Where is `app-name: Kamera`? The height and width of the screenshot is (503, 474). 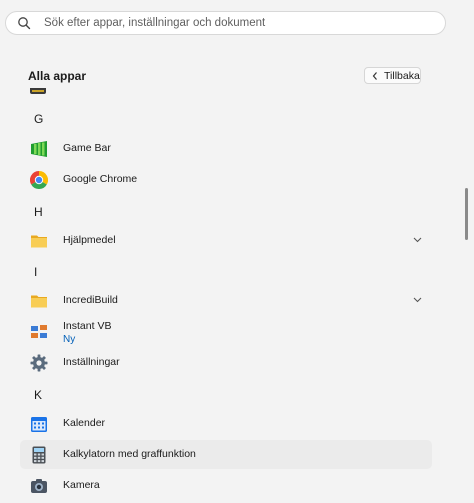
app-name: Kamera is located at coordinates (81, 485).